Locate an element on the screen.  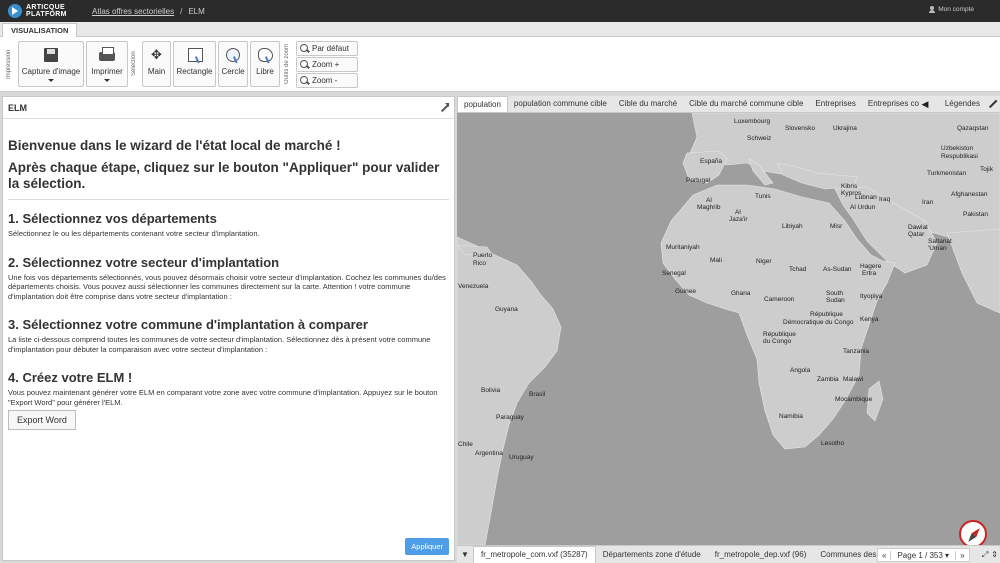
circle-select-button: Cercle is located at coordinates (233, 64).